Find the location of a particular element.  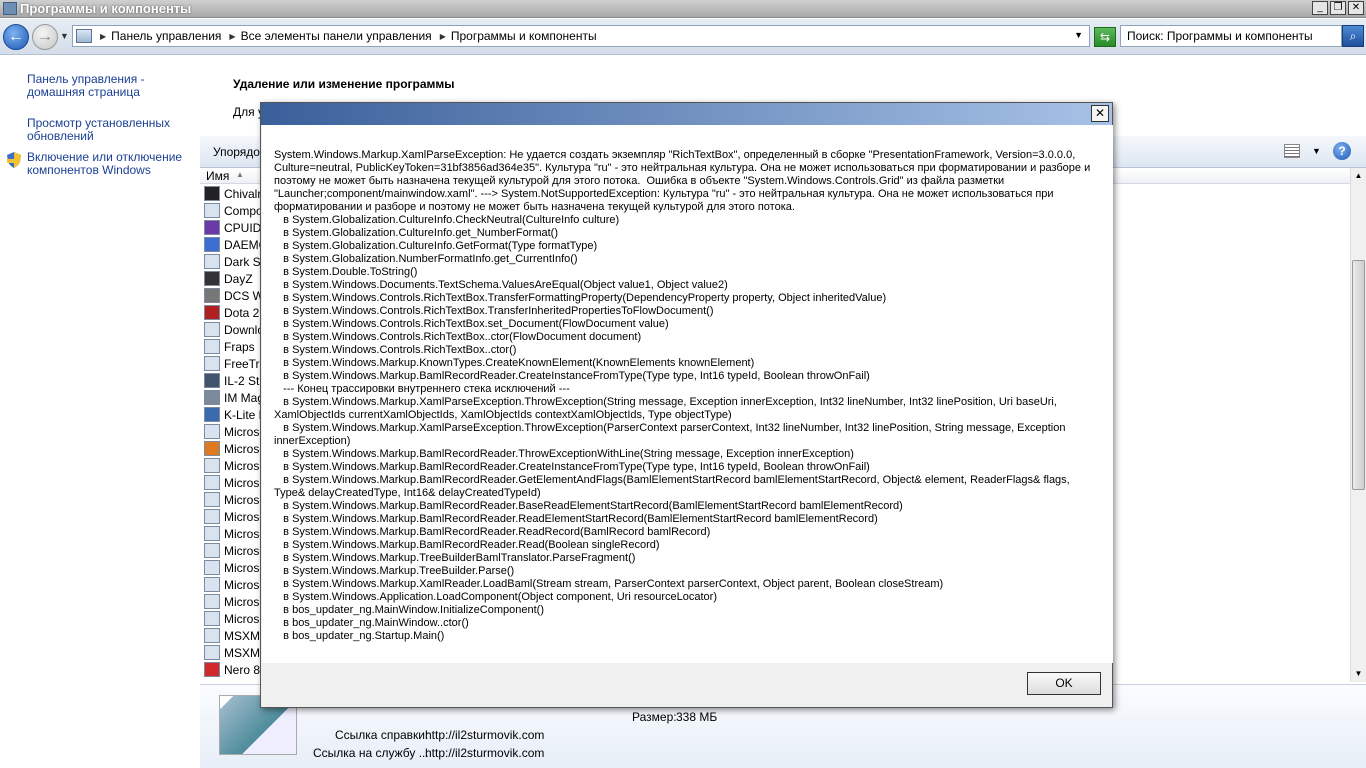

close-window-button: ✕ is located at coordinates (1356, 8).